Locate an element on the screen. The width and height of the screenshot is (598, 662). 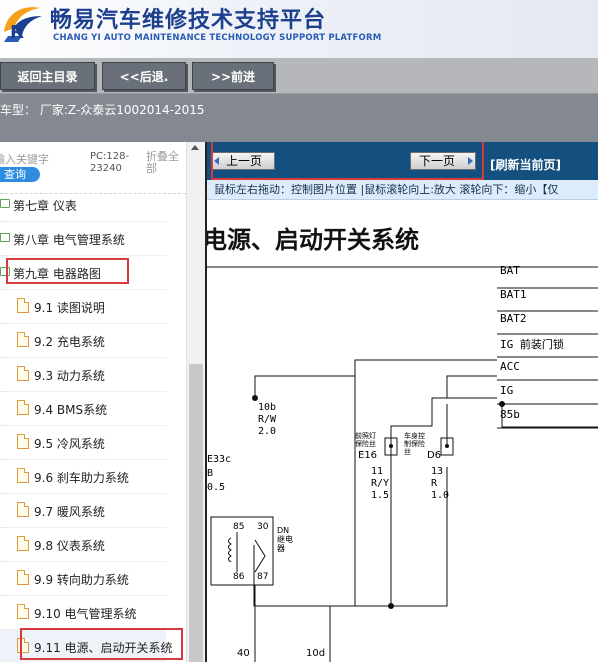
relay-label: DN继电器 is located at coordinates (285, 539).